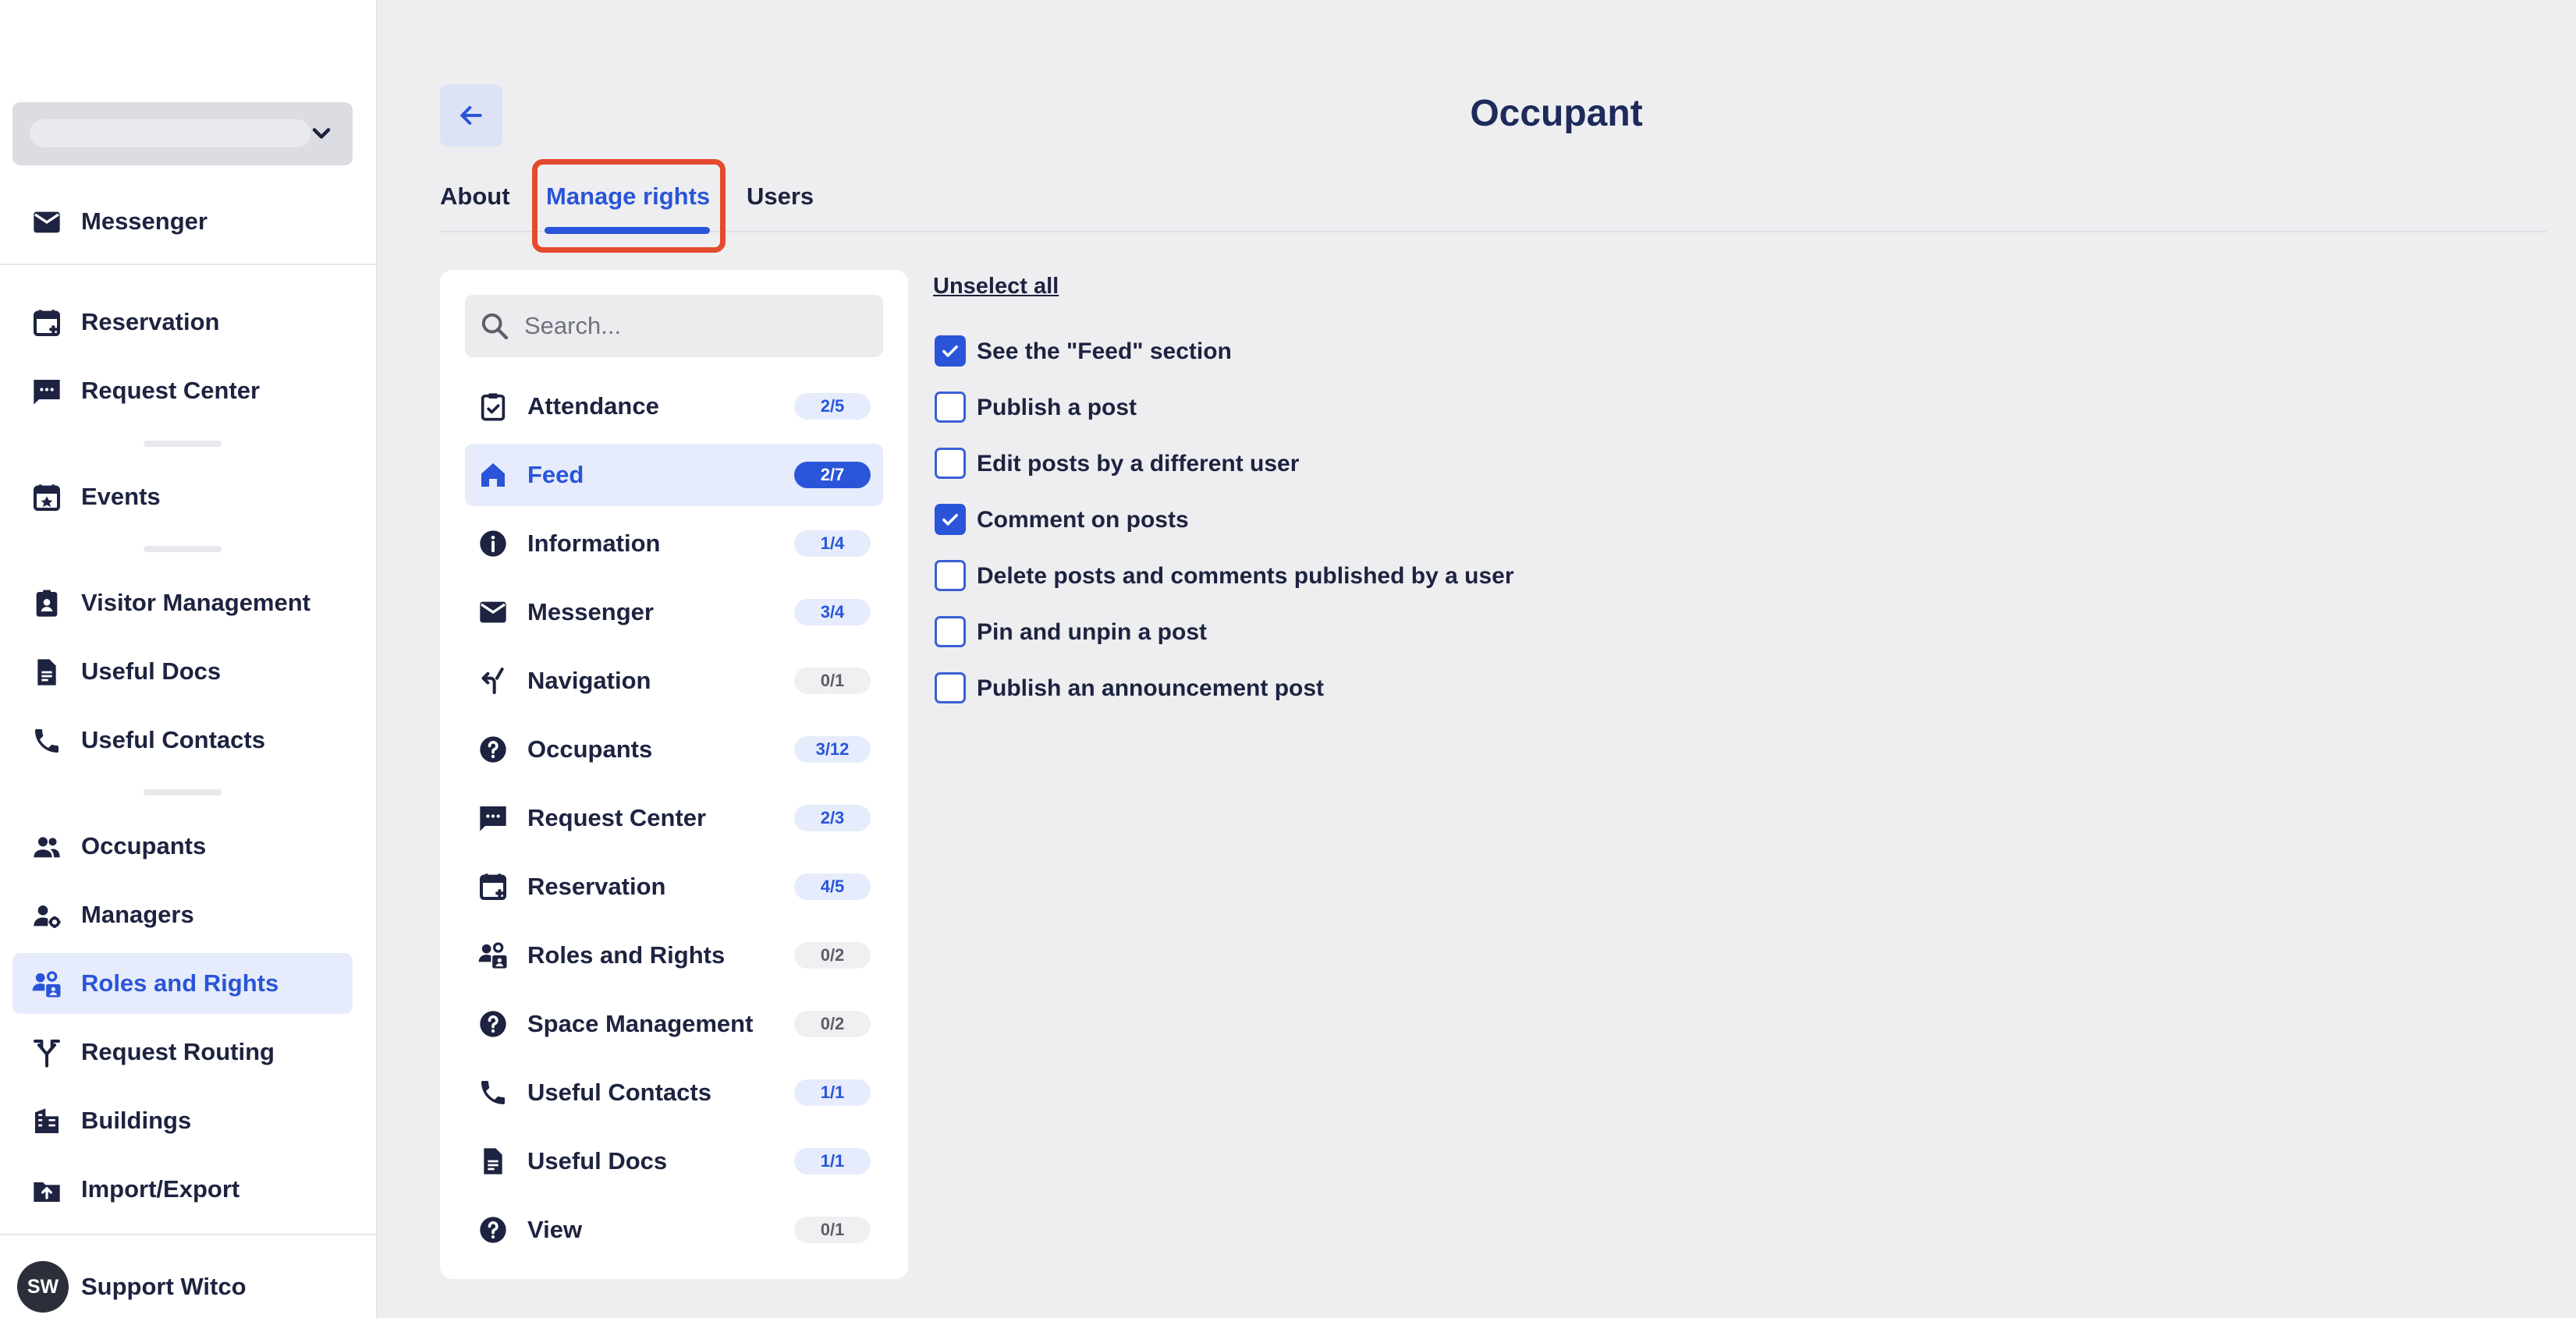 The image size is (2576, 1318). I want to click on category-label: Occupants, so click(590, 749).